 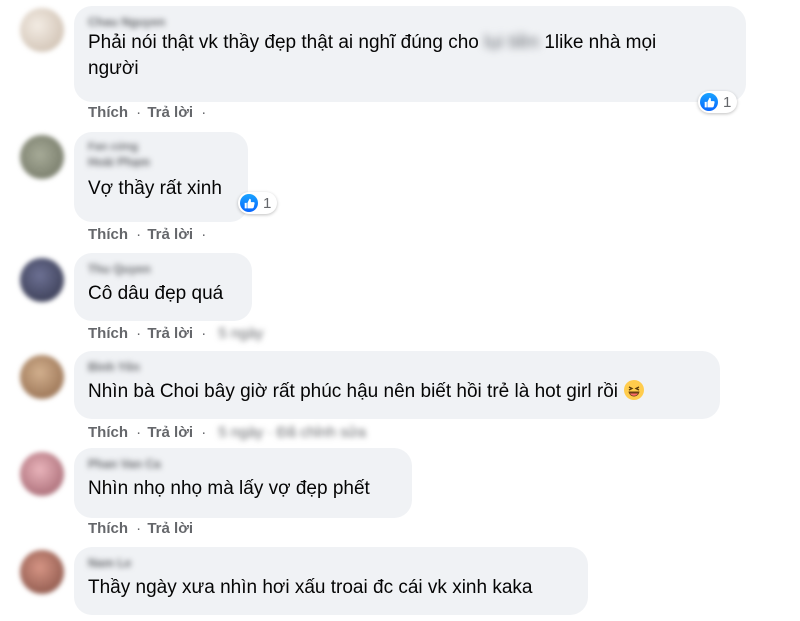 I want to click on comment-actions: Thích · Trả lời · 5 ngày, so click(x=176, y=333).